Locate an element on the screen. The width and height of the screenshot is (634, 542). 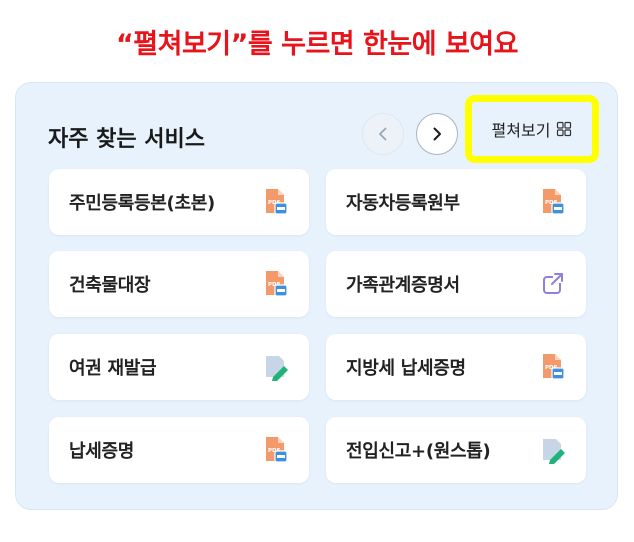
service-card: 건축물대장 PDF is located at coordinates (179, 284).